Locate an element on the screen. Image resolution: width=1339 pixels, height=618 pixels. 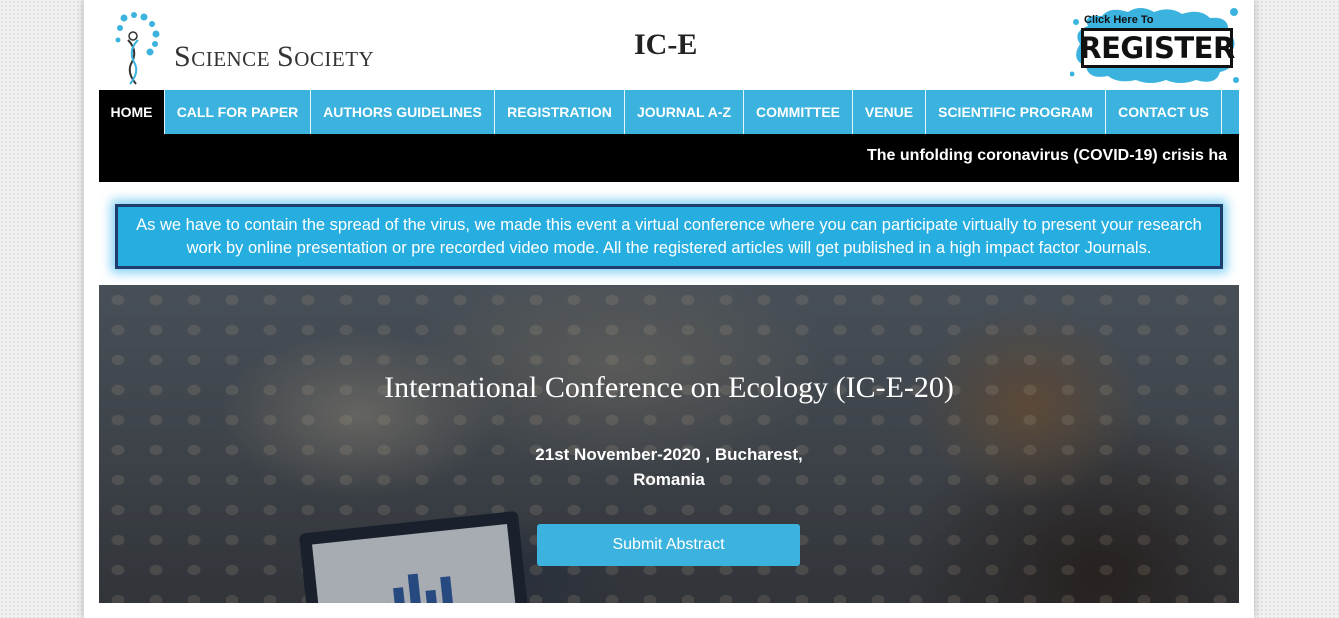
site-title: IC-E is located at coordinates (666, 44).